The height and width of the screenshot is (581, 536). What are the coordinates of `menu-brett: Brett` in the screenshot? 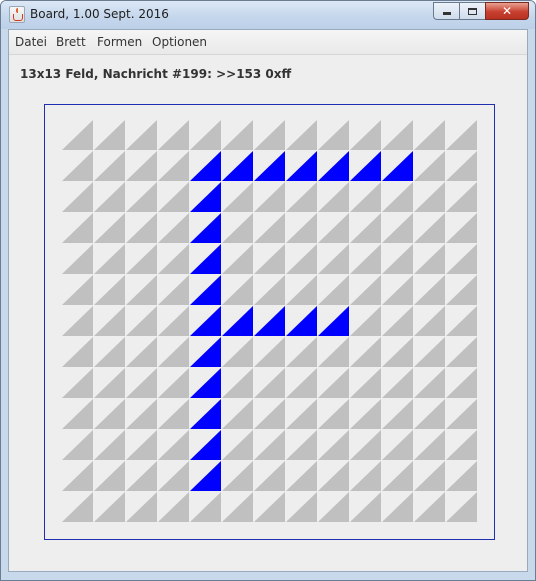 It's located at (71, 42).